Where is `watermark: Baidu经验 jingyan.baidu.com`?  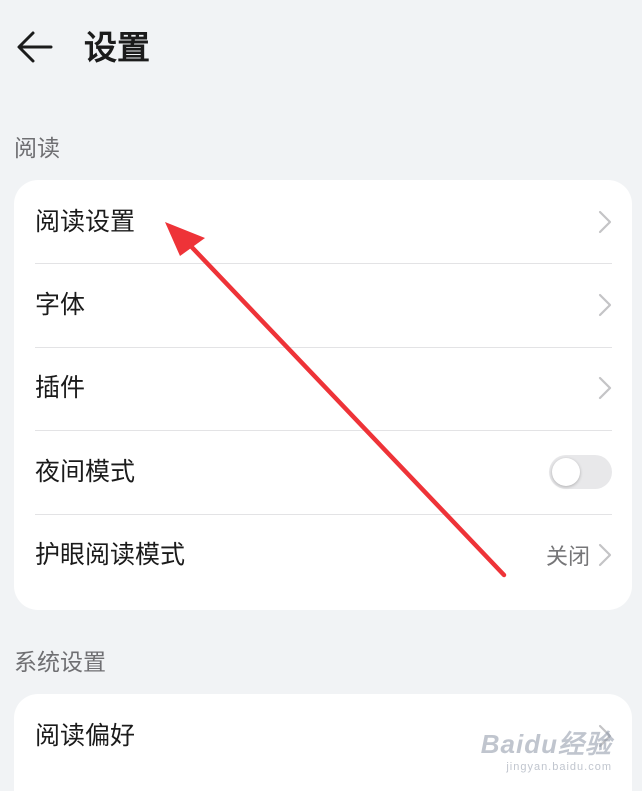
watermark: Baidu经验 jingyan.baidu.com is located at coordinates (546, 748).